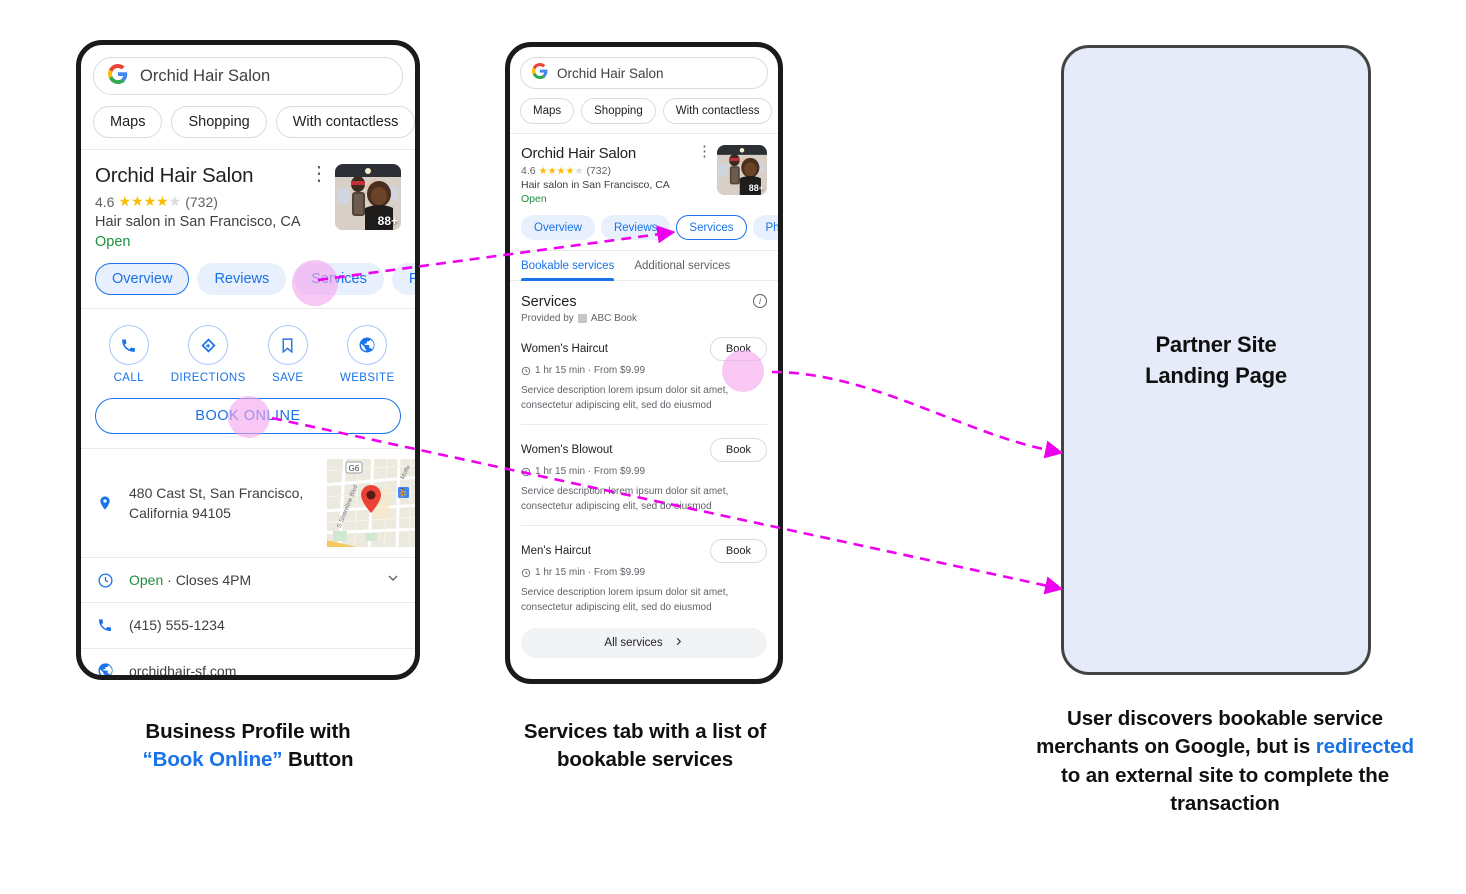 Image resolution: width=1466 pixels, height=894 pixels. I want to click on action-save: SAVE, so click(288, 354).